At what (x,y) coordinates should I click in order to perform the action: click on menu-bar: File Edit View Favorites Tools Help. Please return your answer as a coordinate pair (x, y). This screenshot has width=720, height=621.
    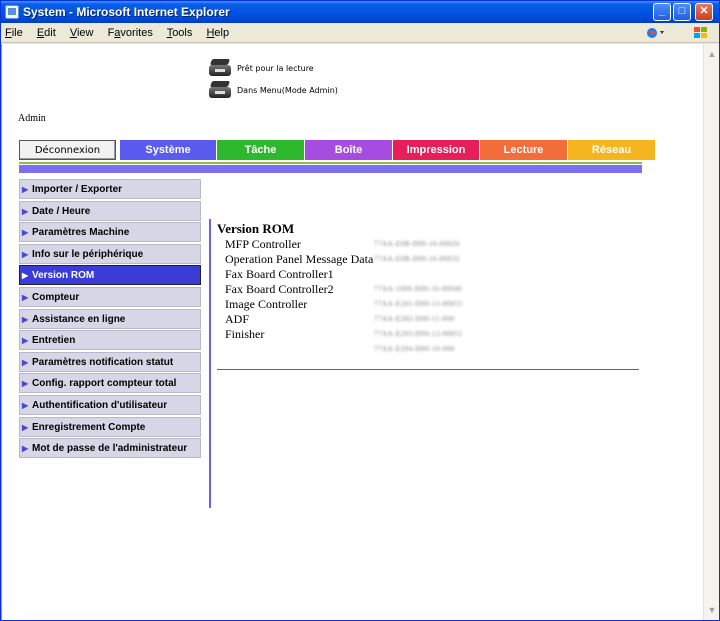
    Looking at the image, I should click on (360, 33).